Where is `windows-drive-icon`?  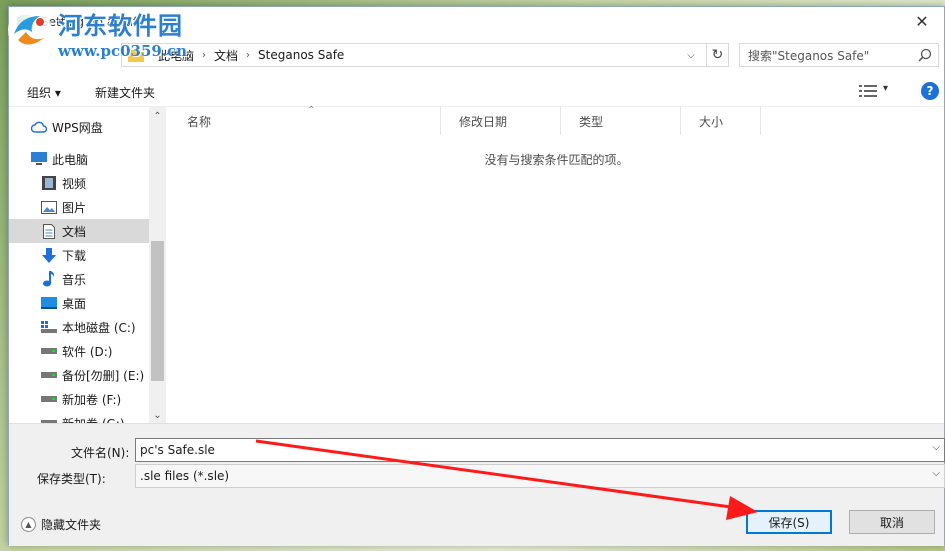 windows-drive-icon is located at coordinates (49, 327).